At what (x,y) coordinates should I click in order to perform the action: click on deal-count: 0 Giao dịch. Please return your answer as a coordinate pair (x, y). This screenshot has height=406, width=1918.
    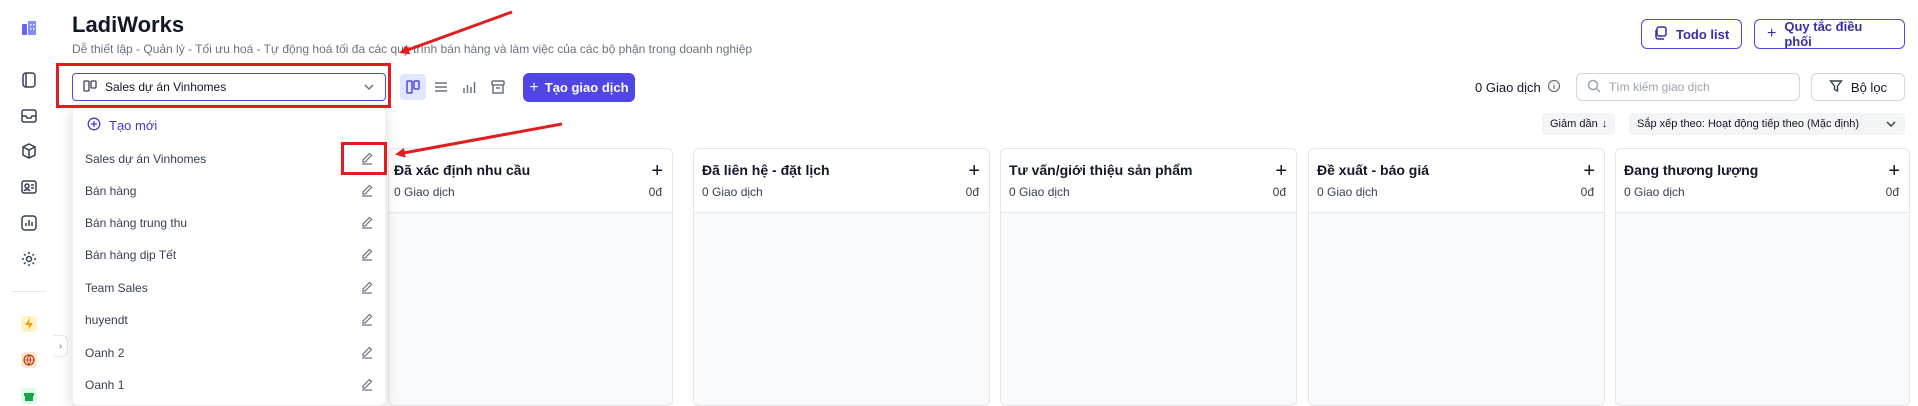
    Looking at the image, I should click on (1518, 87).